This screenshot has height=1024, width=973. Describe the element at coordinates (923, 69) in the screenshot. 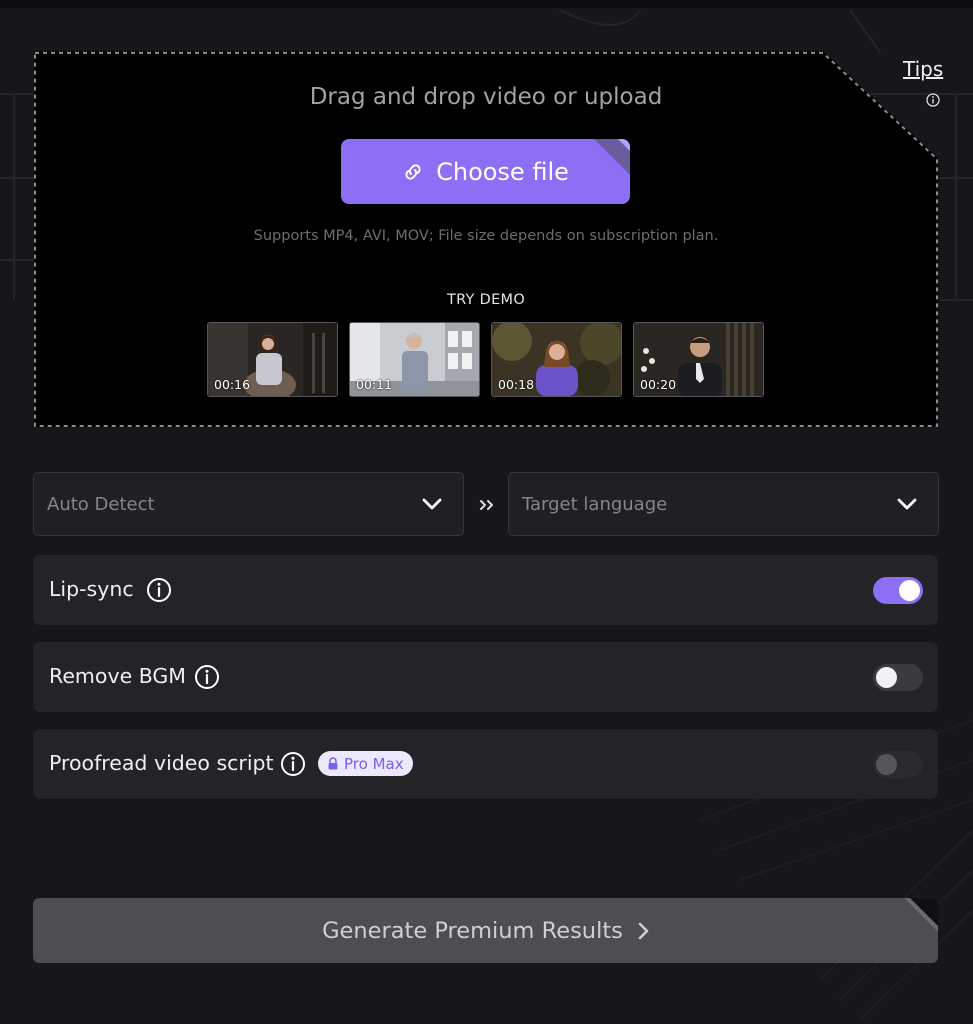

I see `tips-link: Tips` at that location.